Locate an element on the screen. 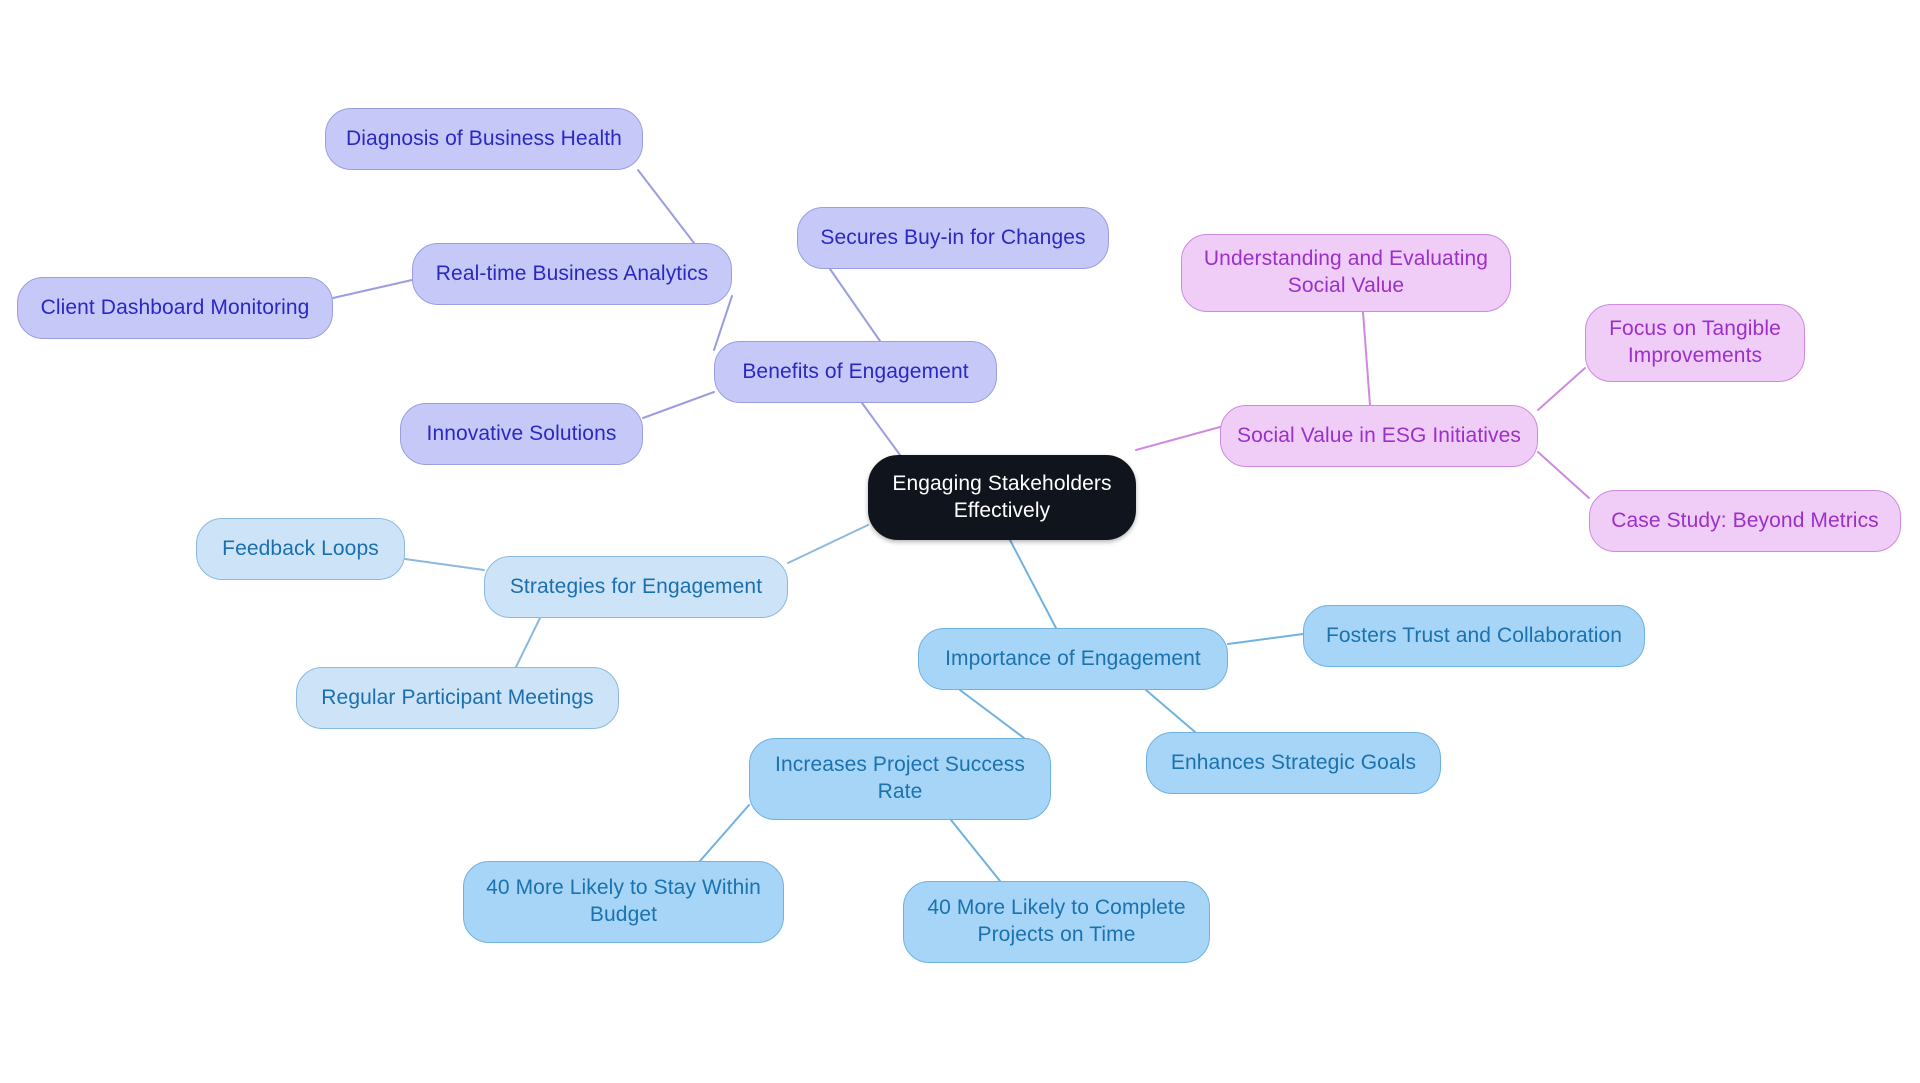  mindmap-node-increases-success: Increases Project Success Rate is located at coordinates (900, 779).